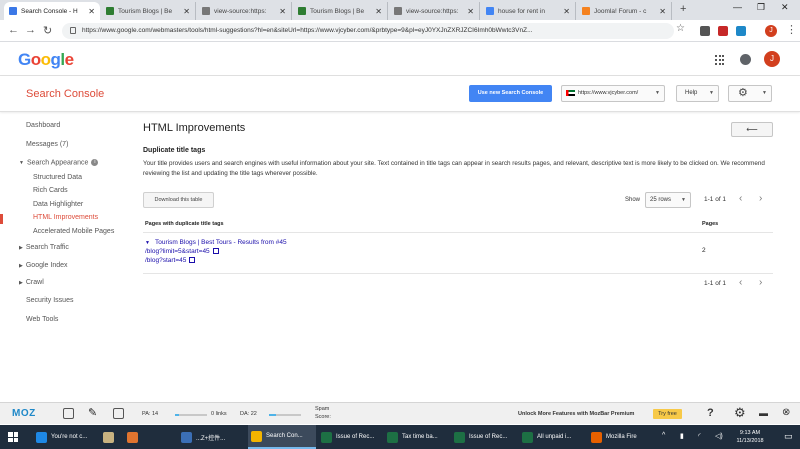 This screenshot has width=800, height=449. Describe the element at coordinates (30, 30) in the screenshot. I see `forward-arrow-icon: →` at that location.